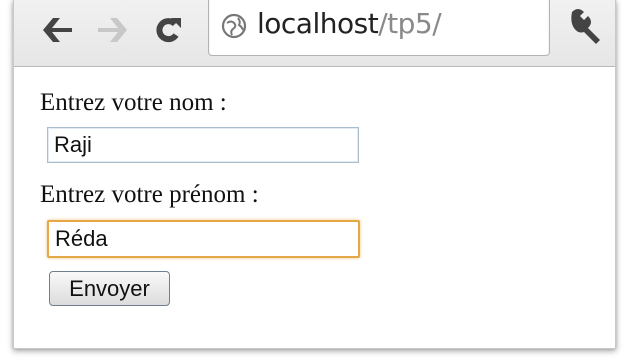 The image size is (627, 360). I want to click on address-bar: localhost/tp5/, so click(379, 28).